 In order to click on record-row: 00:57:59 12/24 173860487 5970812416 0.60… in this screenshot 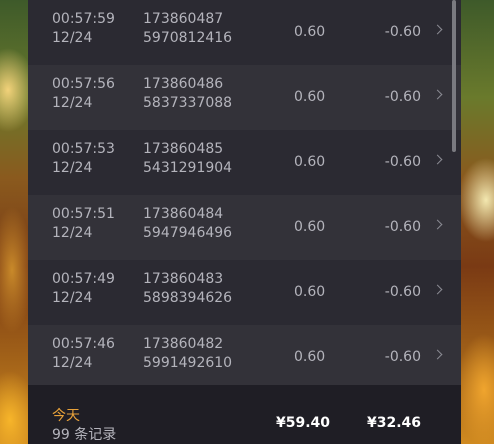, I will do `click(244, 32)`.